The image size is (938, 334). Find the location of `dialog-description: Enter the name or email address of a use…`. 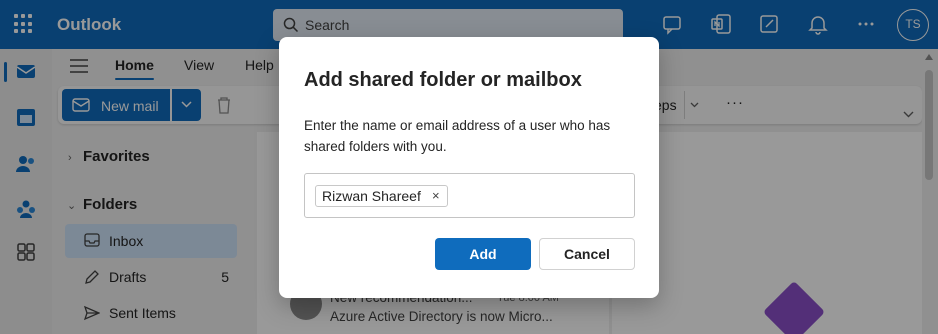

dialog-description: Enter the name or email address of a use… is located at coordinates (457, 136).